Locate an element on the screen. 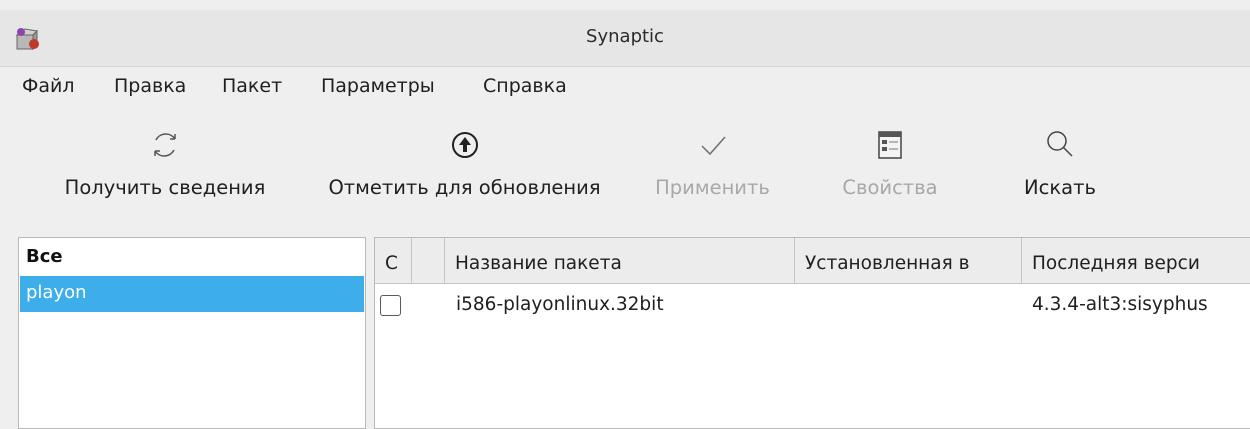  properties-label: Свойства is located at coordinates (890, 187).